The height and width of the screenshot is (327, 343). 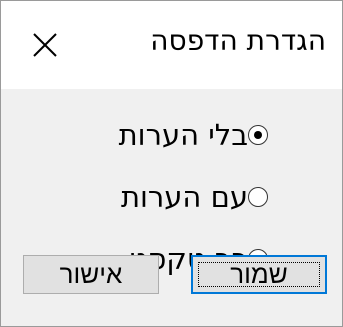 I want to click on option-with-comments: עם הערות, so click(x=202, y=197).